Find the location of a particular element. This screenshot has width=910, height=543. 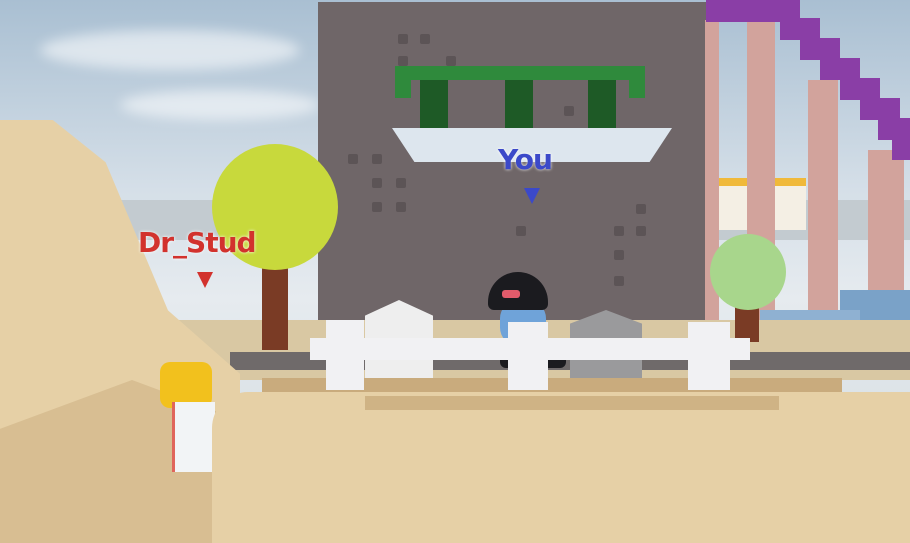

green-beam is located at coordinates (520, 73).